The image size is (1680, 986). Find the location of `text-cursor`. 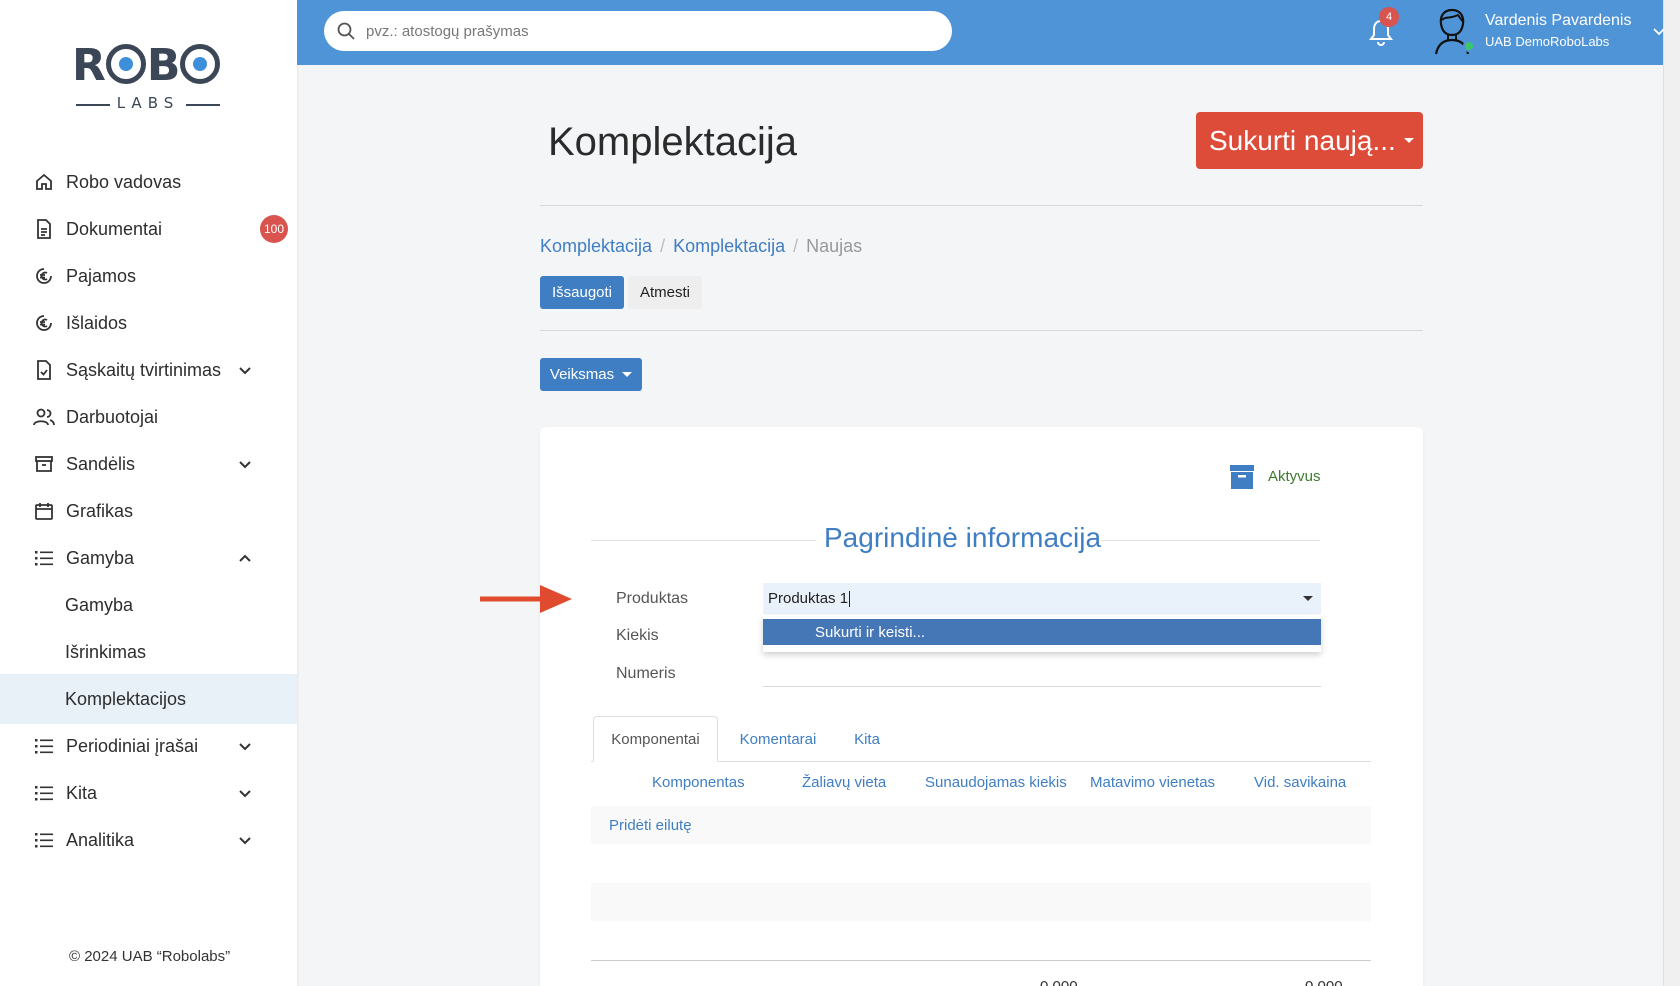

text-cursor is located at coordinates (850, 598).